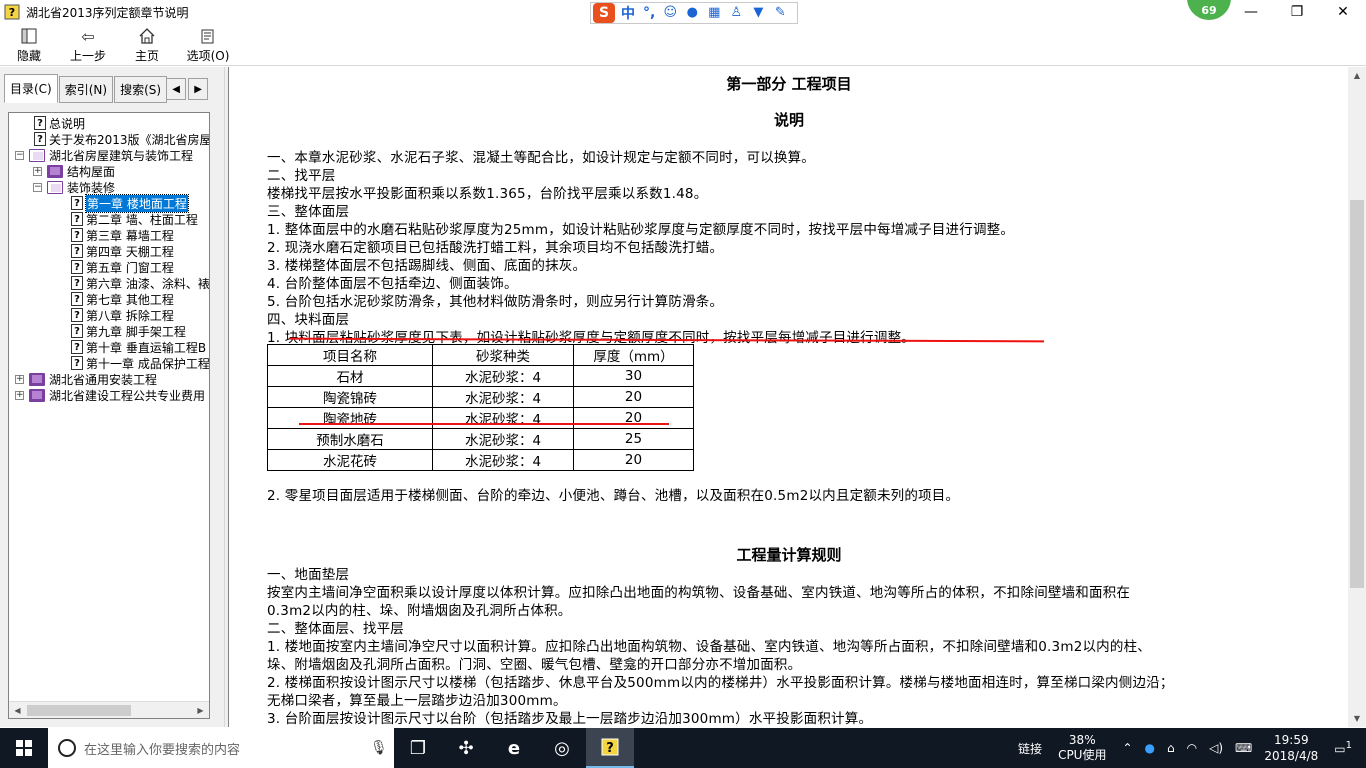  I want to click on hide-button: 隐藏, so click(29, 44).